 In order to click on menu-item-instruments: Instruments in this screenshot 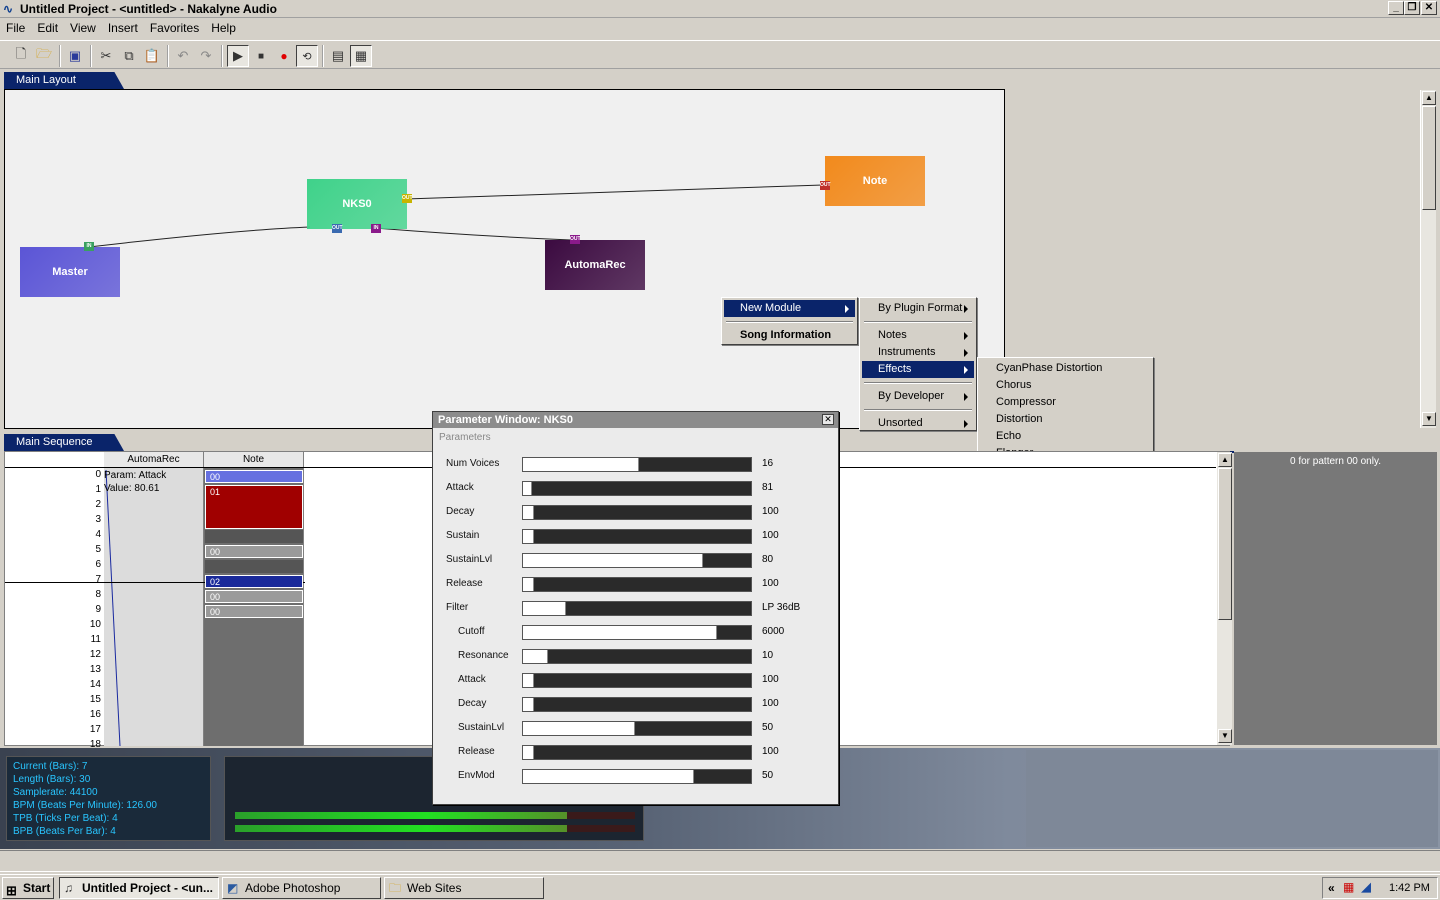, I will do `click(918, 352)`.